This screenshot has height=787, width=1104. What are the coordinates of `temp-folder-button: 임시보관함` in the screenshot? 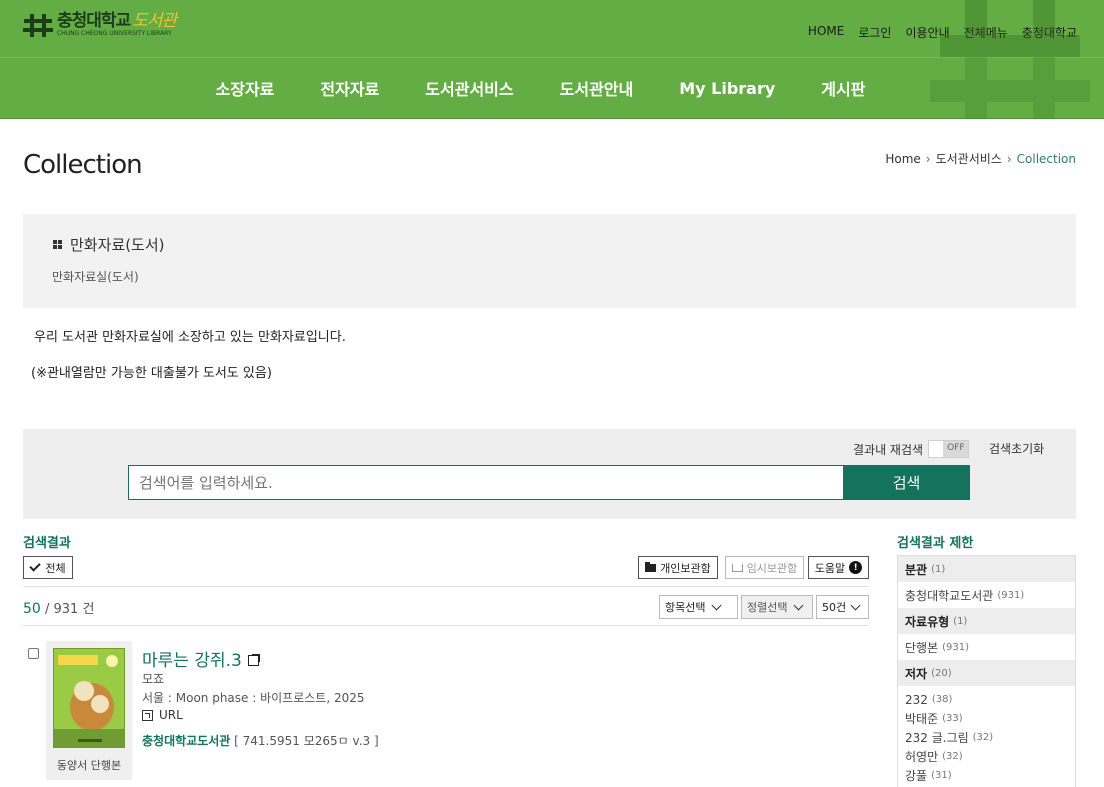 It's located at (764, 567).